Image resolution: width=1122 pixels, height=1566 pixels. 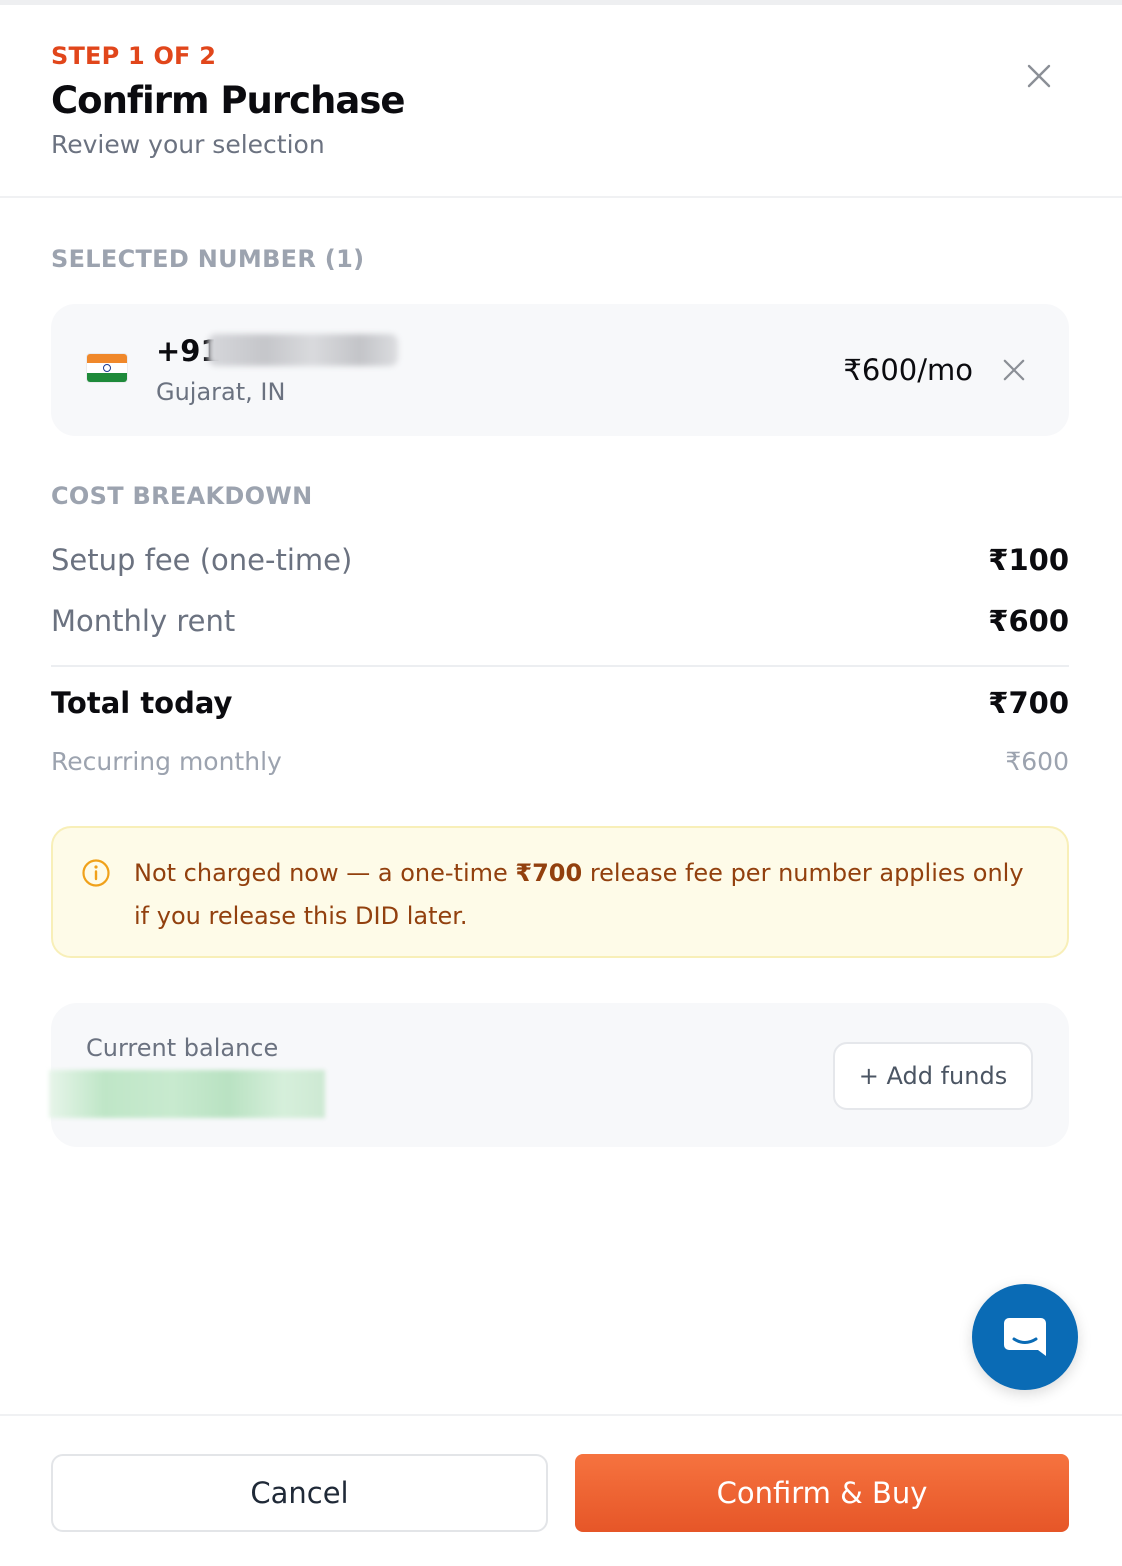 I want to click on recurring-value: ₹600, so click(x=1037, y=761).